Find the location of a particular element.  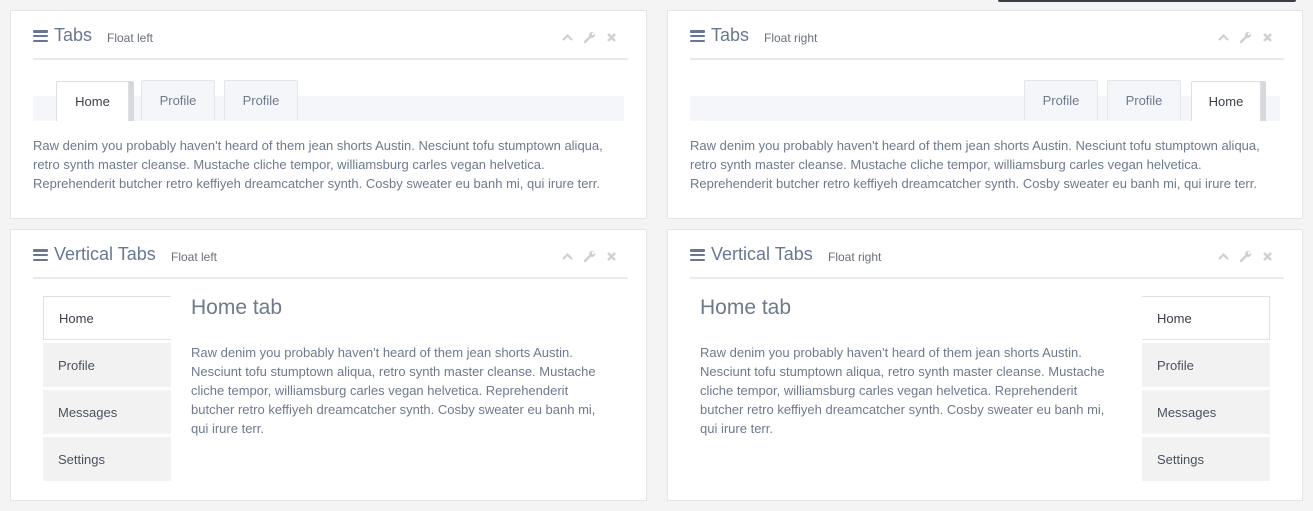

overlay-shadow-edge is located at coordinates (1147, 1).